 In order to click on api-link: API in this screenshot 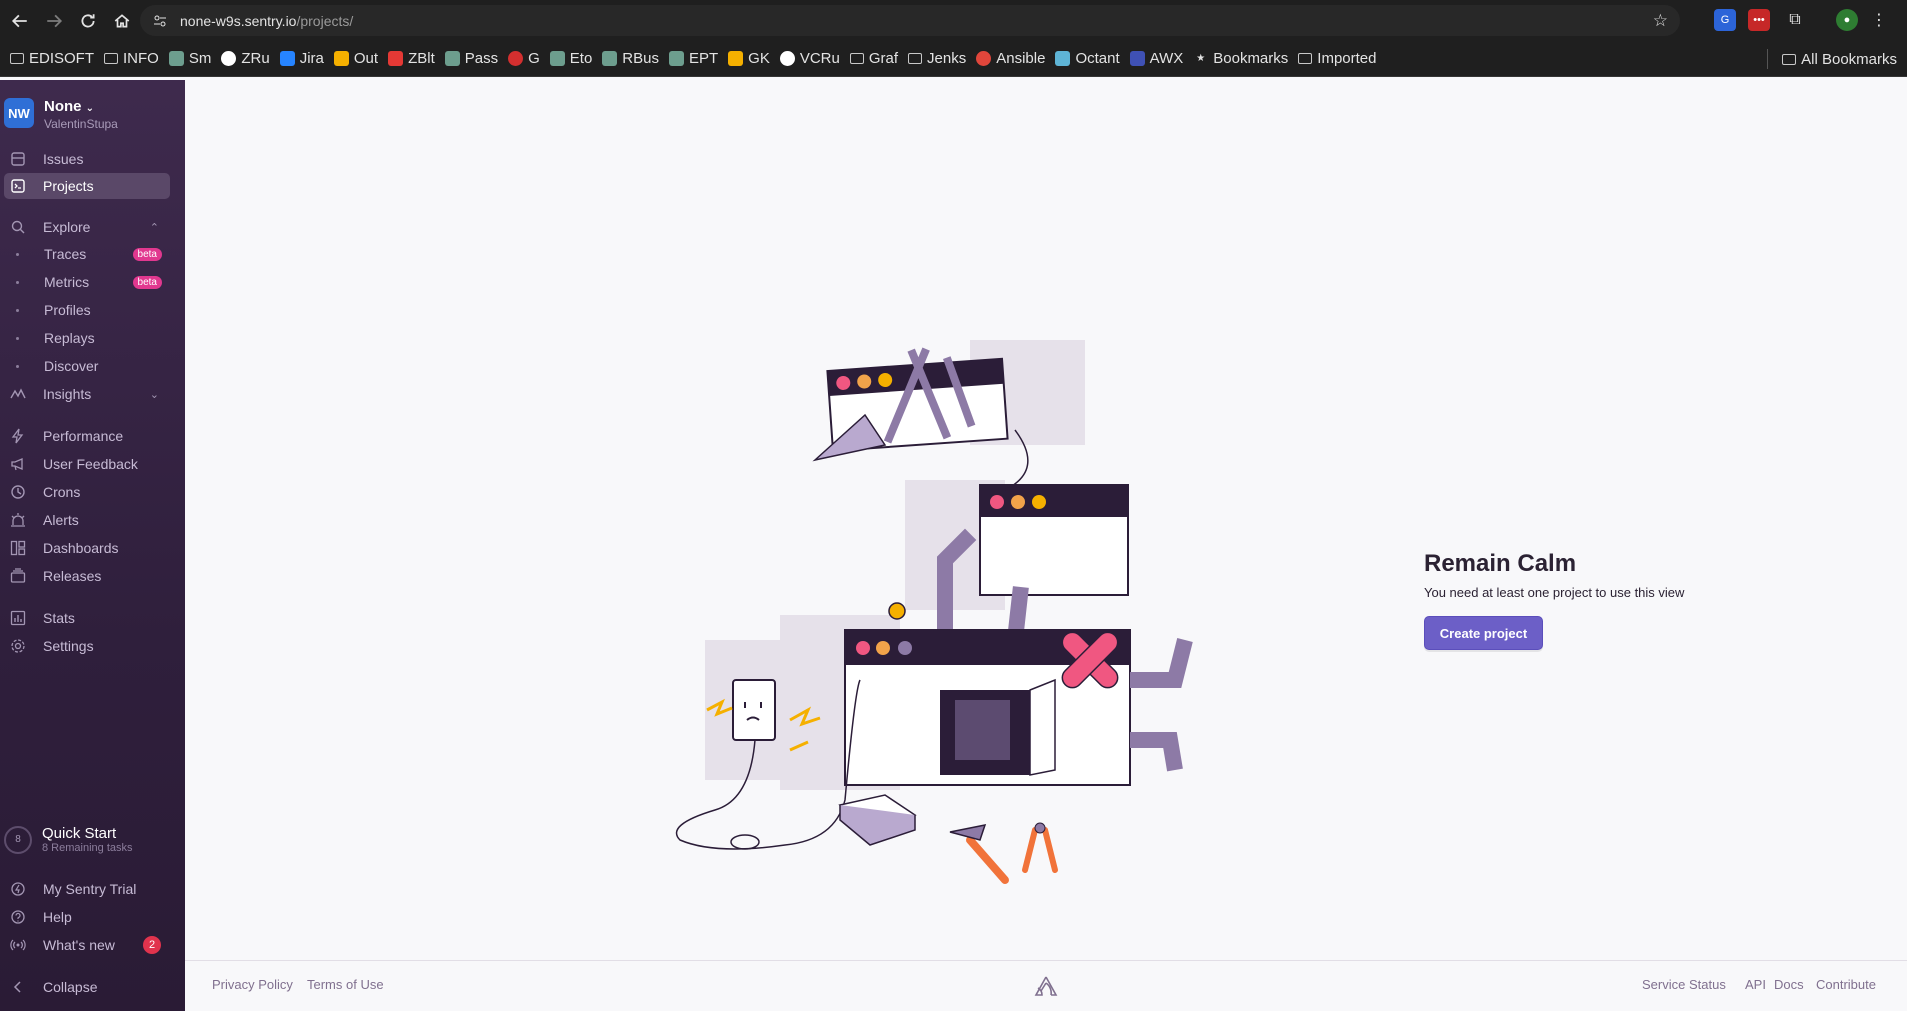, I will do `click(1755, 984)`.